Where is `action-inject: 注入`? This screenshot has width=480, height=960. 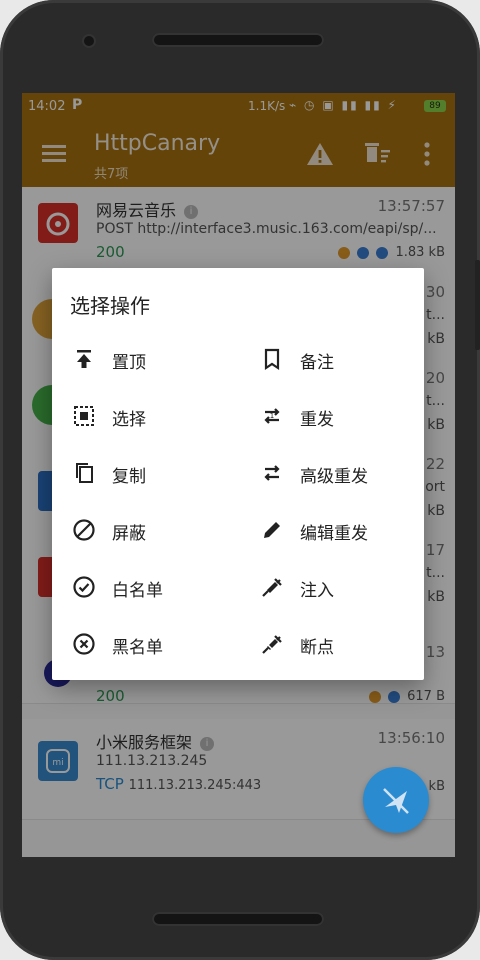 action-inject: 注入 is located at coordinates (345, 587).